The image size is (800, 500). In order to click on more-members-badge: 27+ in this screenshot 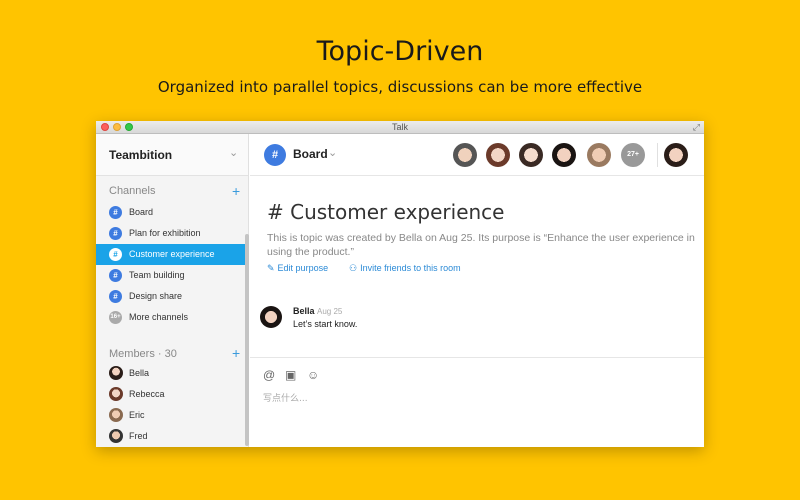, I will do `click(633, 155)`.